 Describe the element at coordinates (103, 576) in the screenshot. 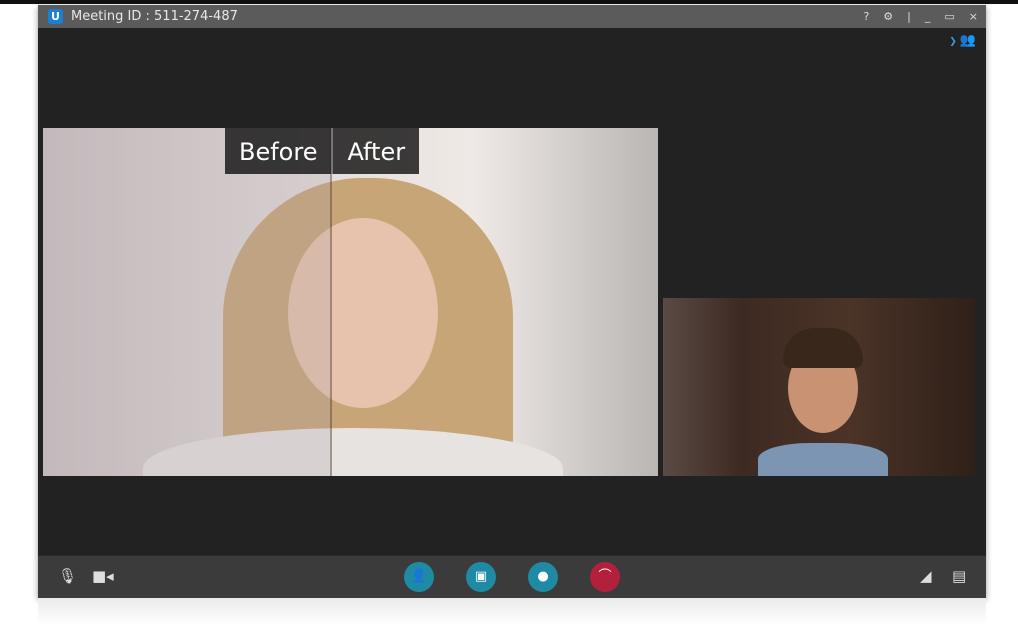

I see `camera-icon: ■◂` at that location.